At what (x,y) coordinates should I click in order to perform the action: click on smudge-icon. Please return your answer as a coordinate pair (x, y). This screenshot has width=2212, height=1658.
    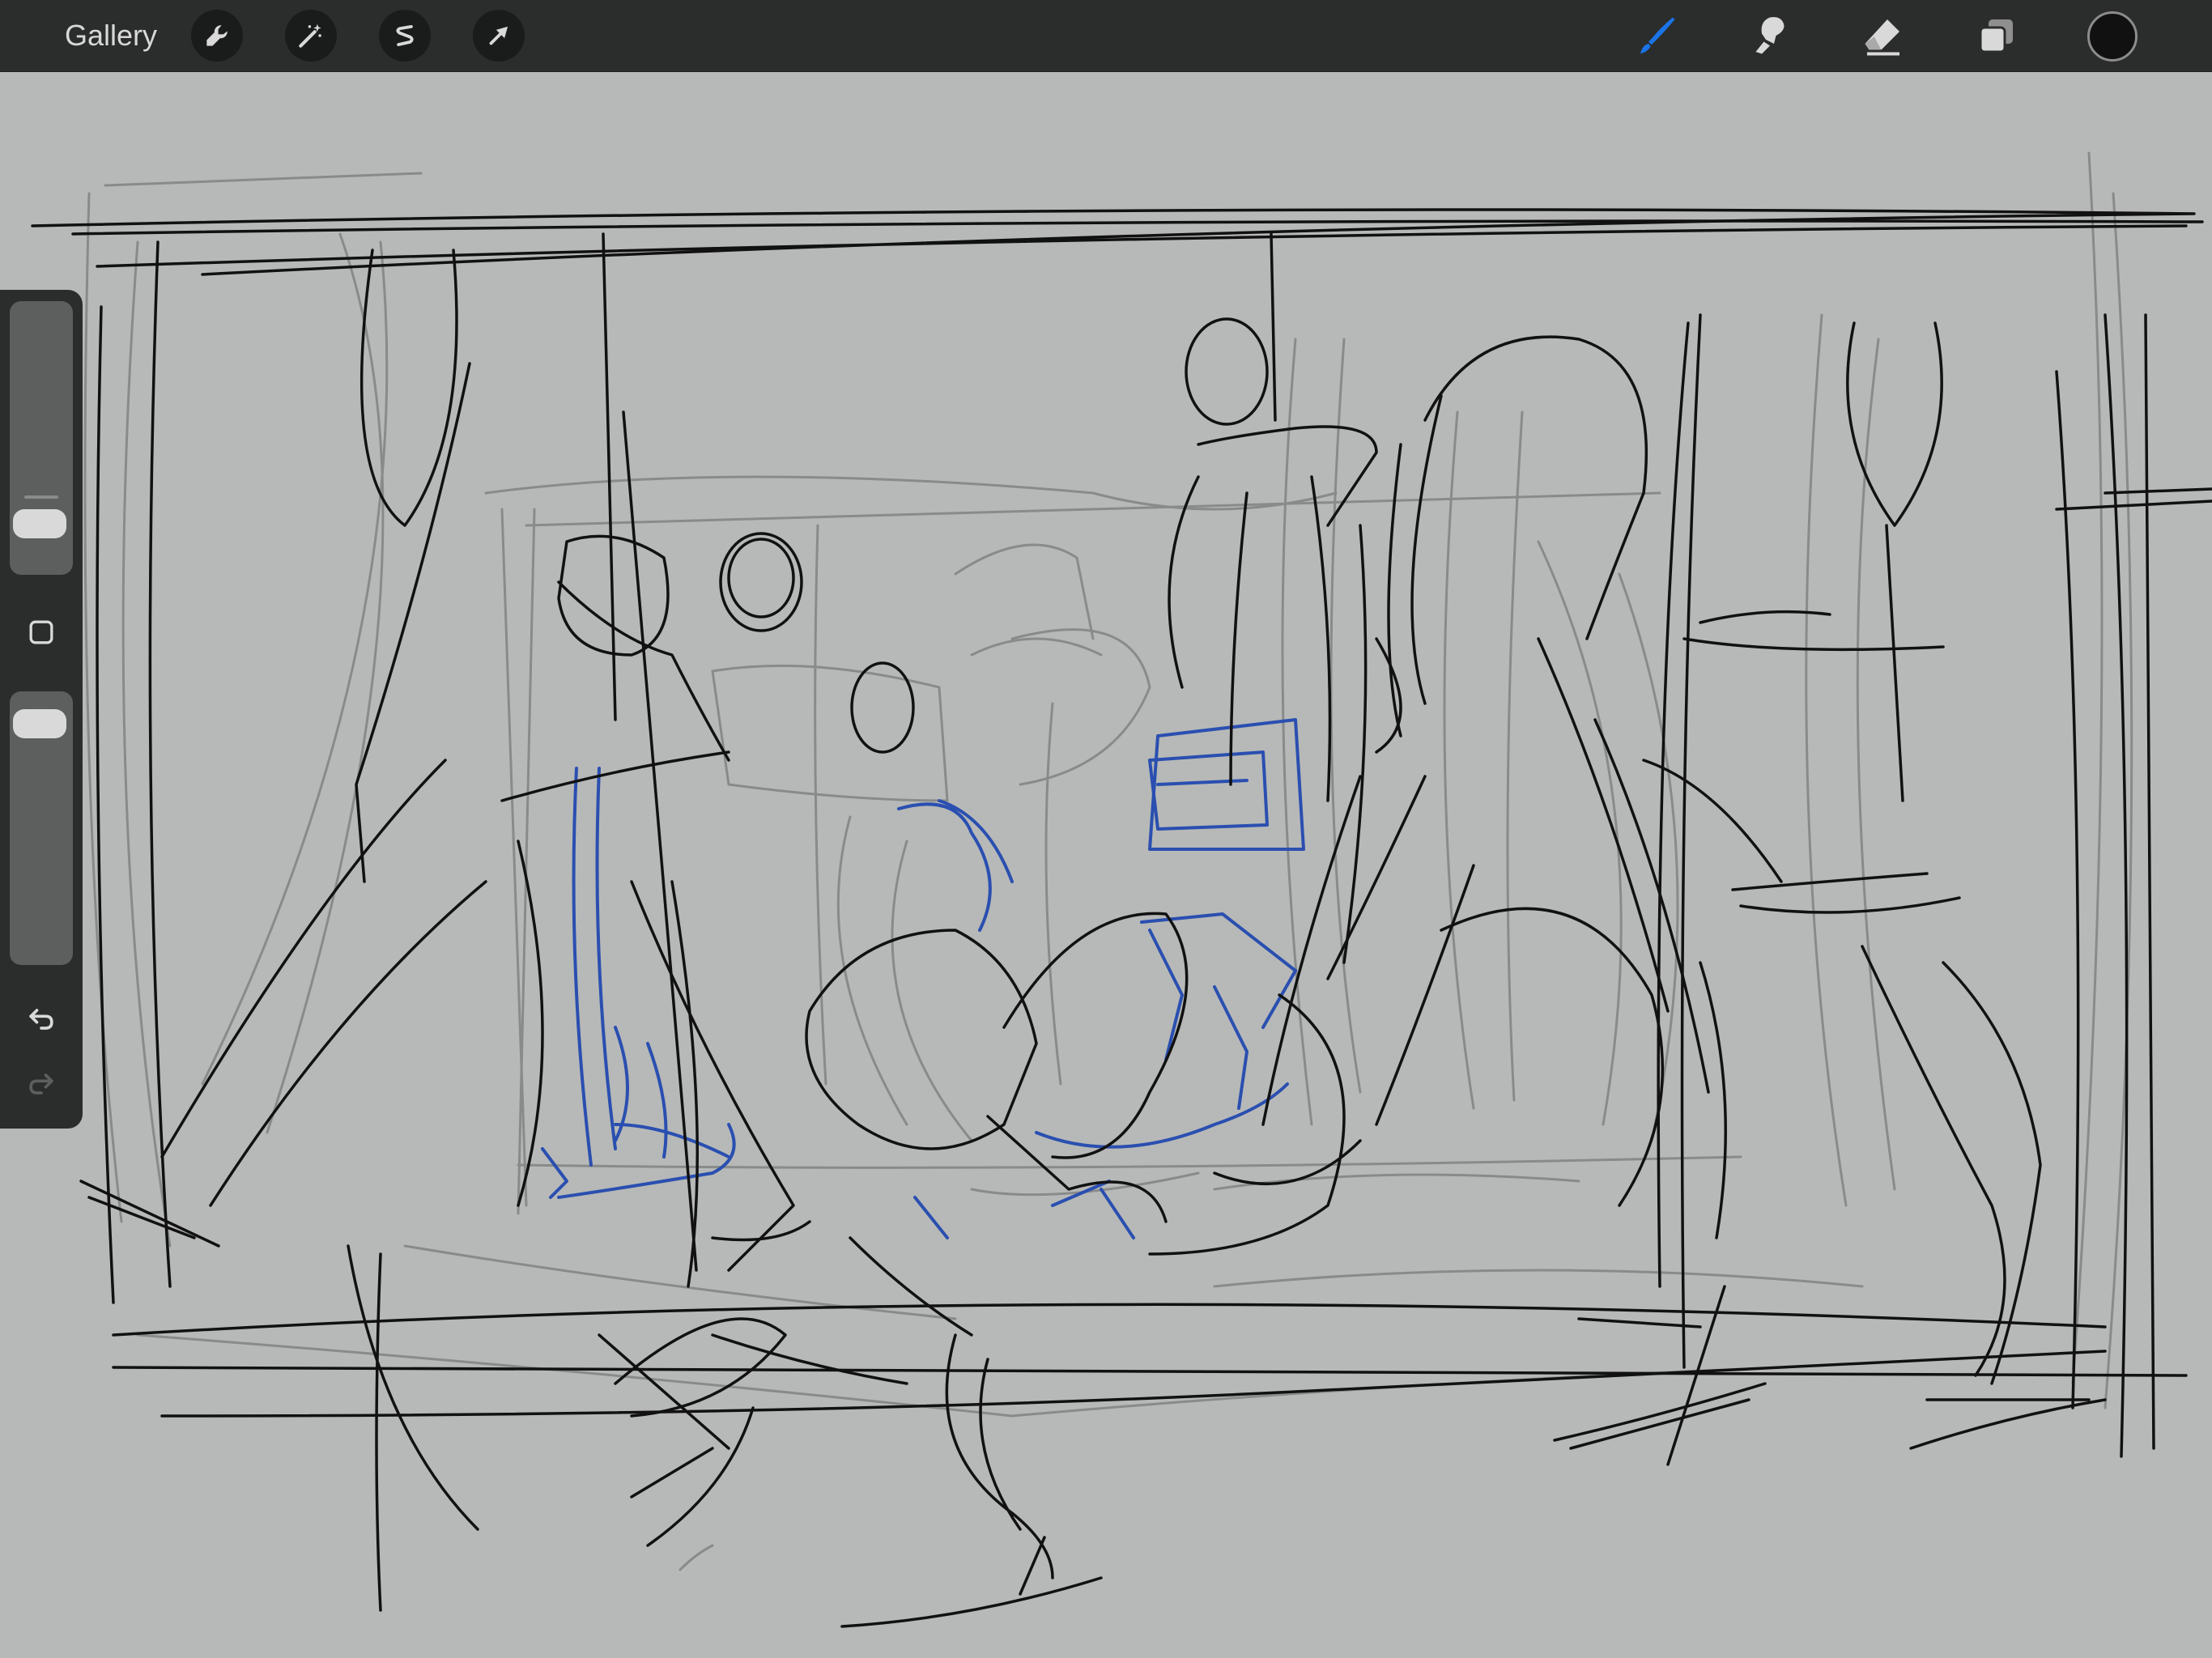
    Looking at the image, I should click on (1770, 35).